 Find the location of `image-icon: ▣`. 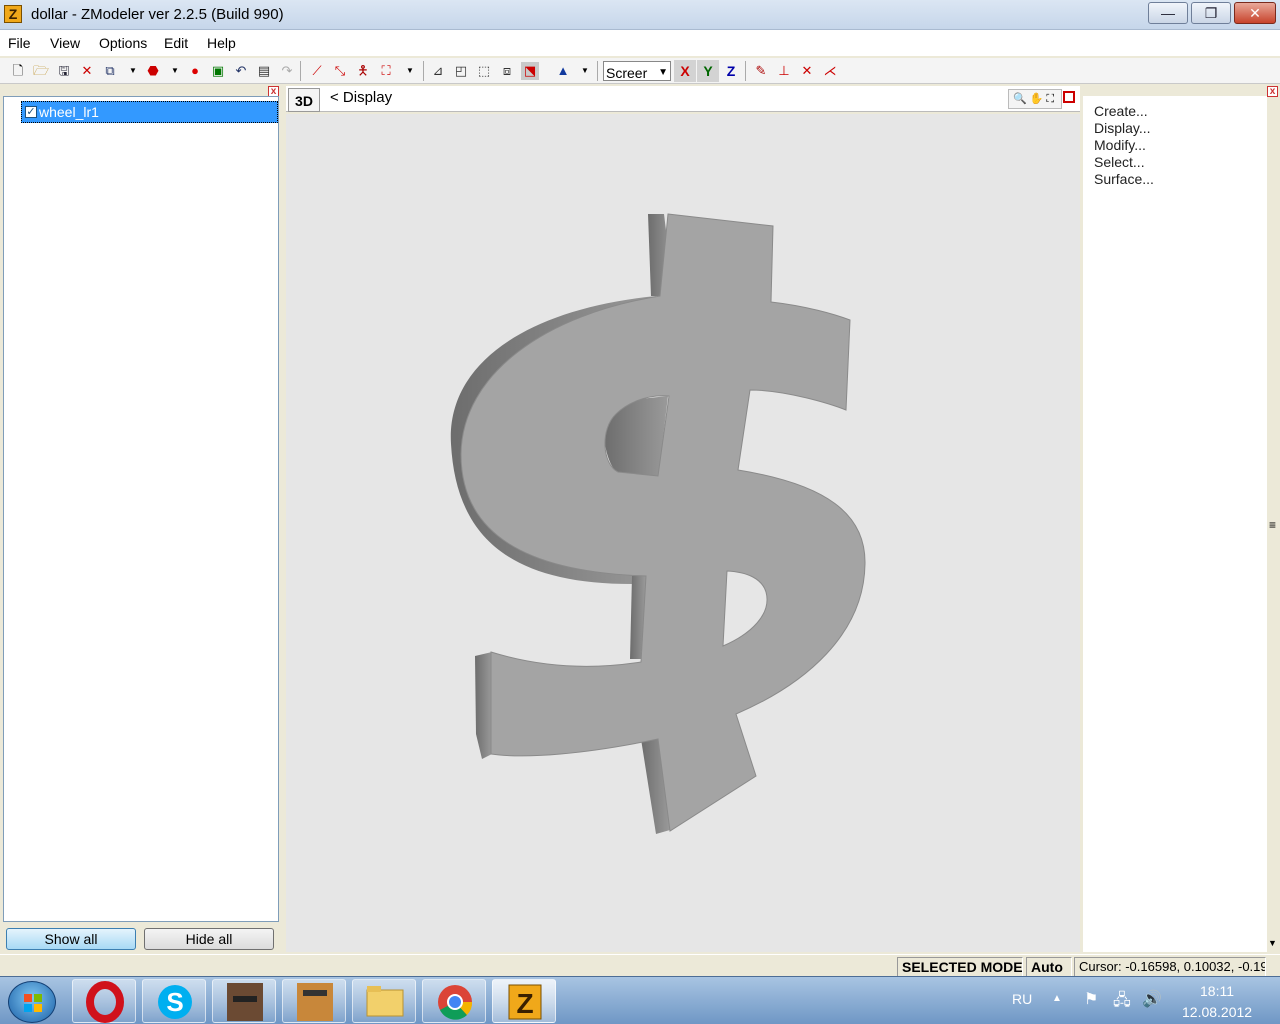

image-icon: ▣ is located at coordinates (218, 71).